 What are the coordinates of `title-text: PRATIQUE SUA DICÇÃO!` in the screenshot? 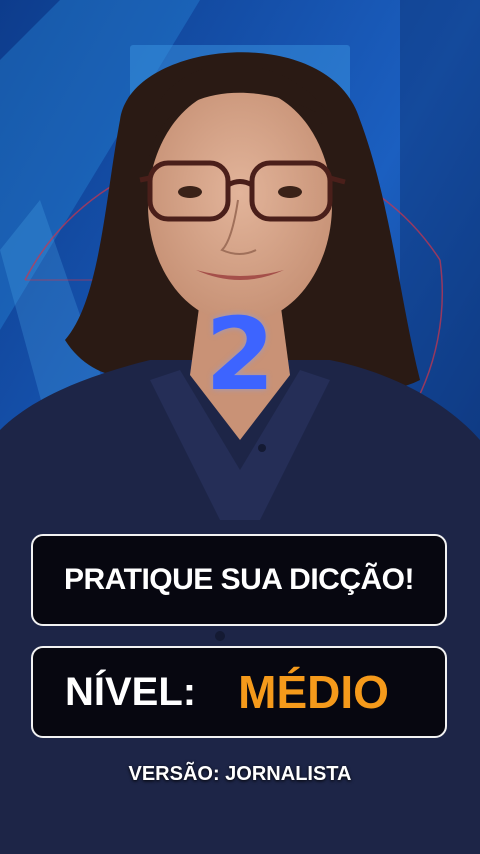 It's located at (239, 579).